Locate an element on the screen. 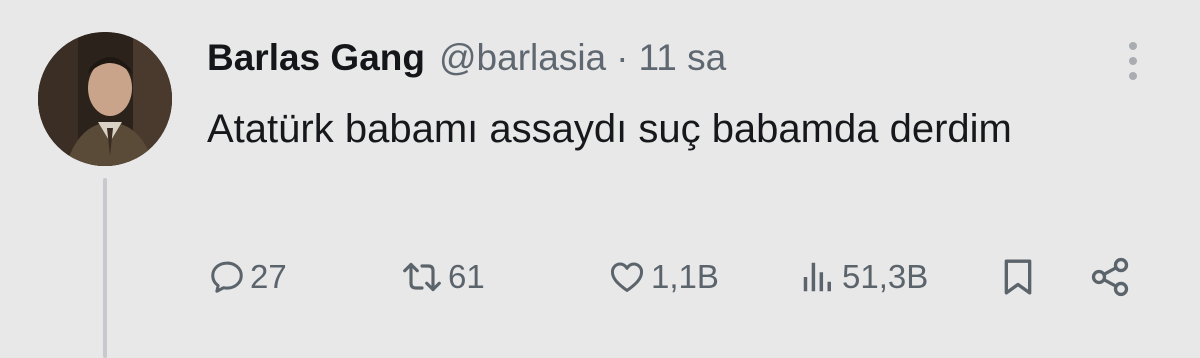 The width and height of the screenshot is (1200, 358). retweet-arrows-icon is located at coordinates (422, 277).